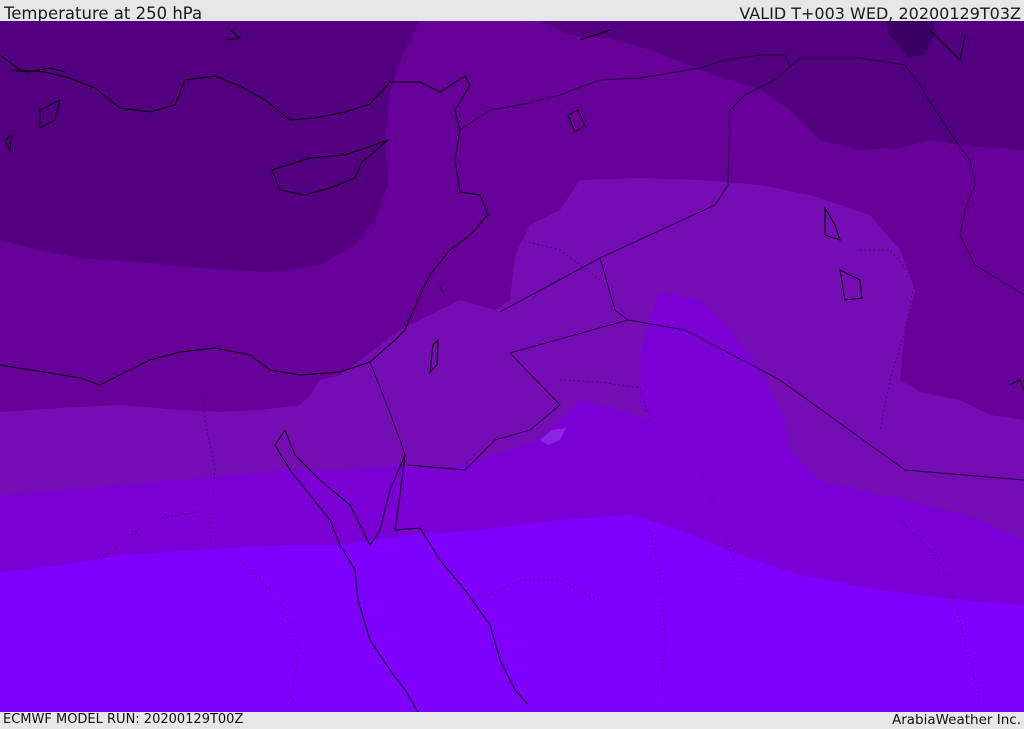 Image resolution: width=1024 pixels, height=729 pixels. Describe the element at coordinates (123, 719) in the screenshot. I see `model-run-label: ECMWF MODEL RUN: 20200129T00Z` at that location.